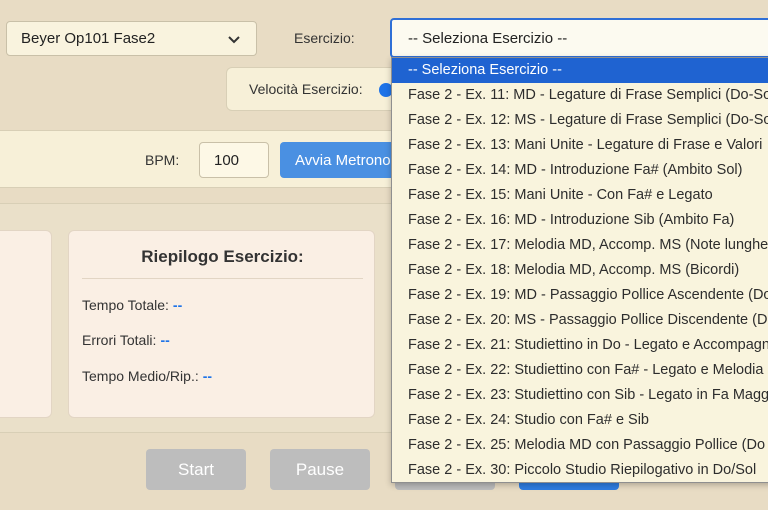  I want to click on book-select: Beyer Op101 Fase2, so click(131, 38).